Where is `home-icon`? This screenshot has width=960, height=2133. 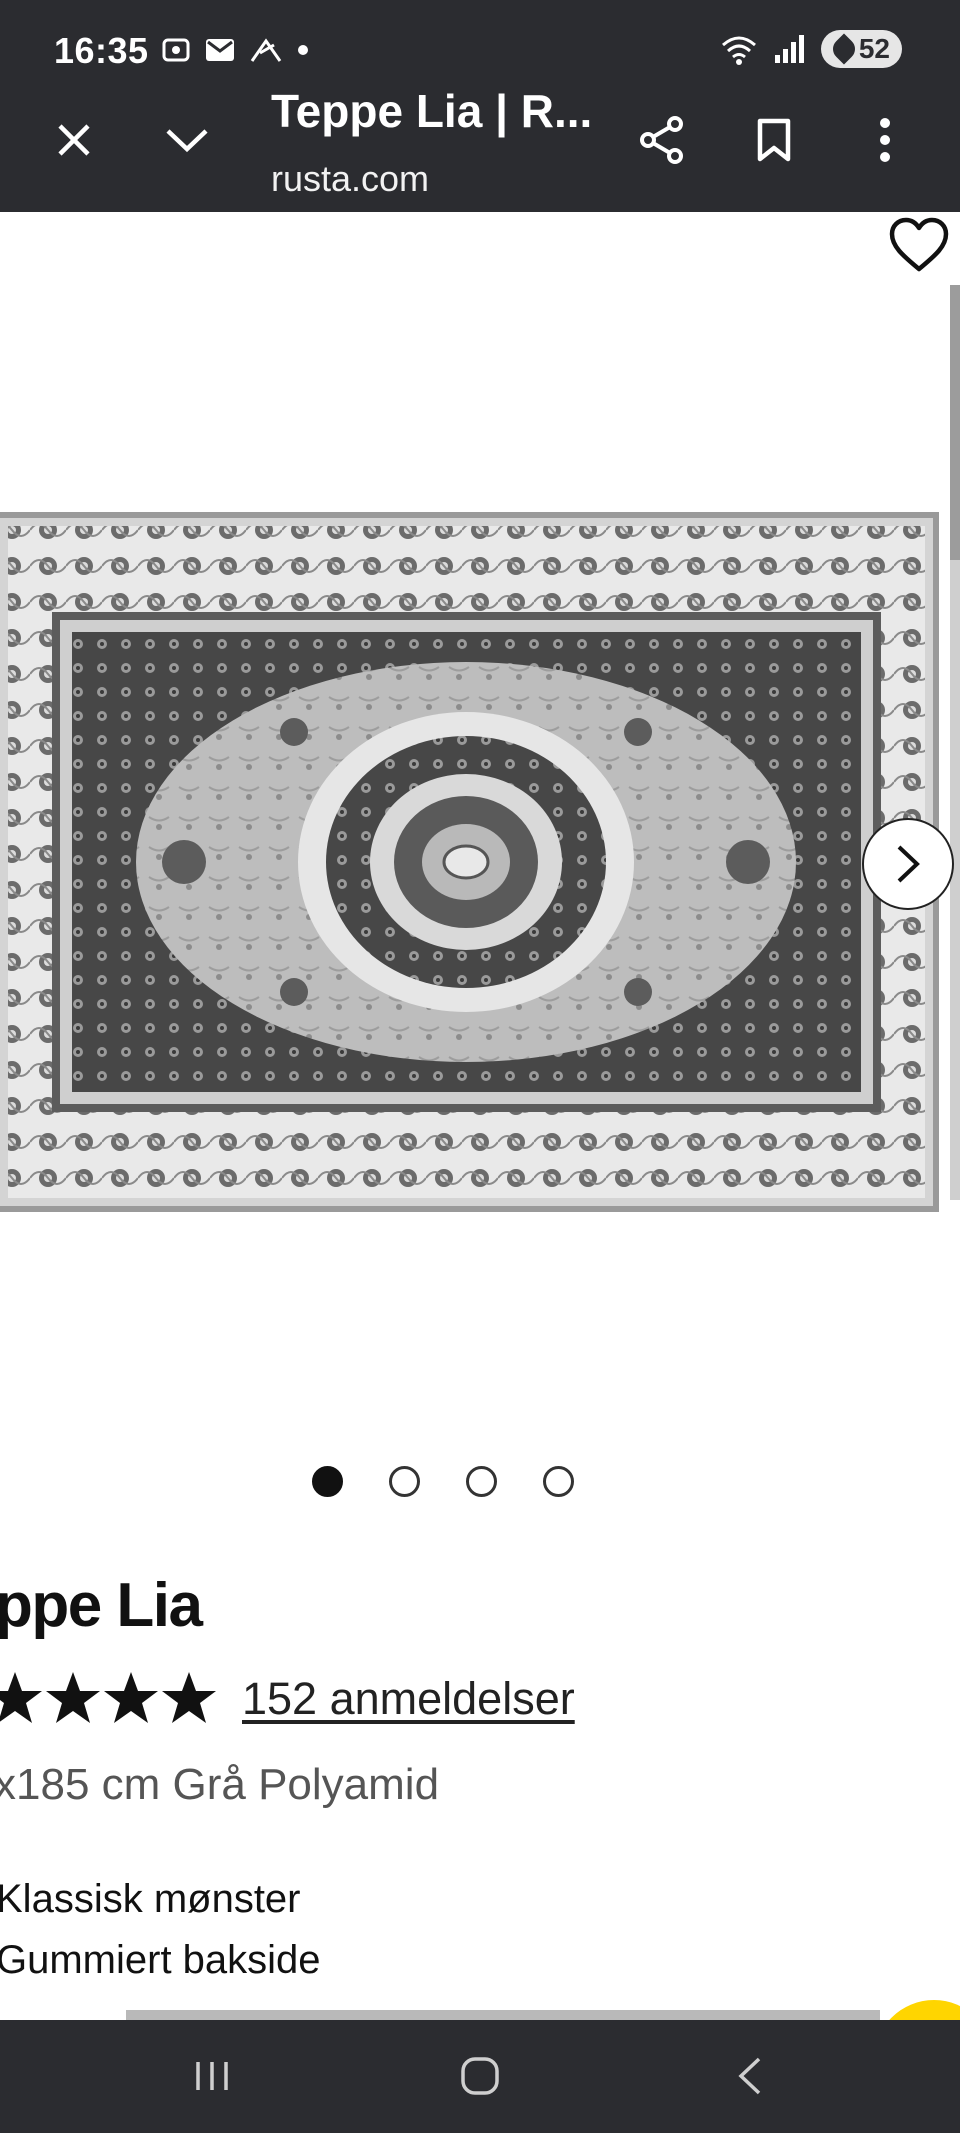
home-icon is located at coordinates (480, 2076).